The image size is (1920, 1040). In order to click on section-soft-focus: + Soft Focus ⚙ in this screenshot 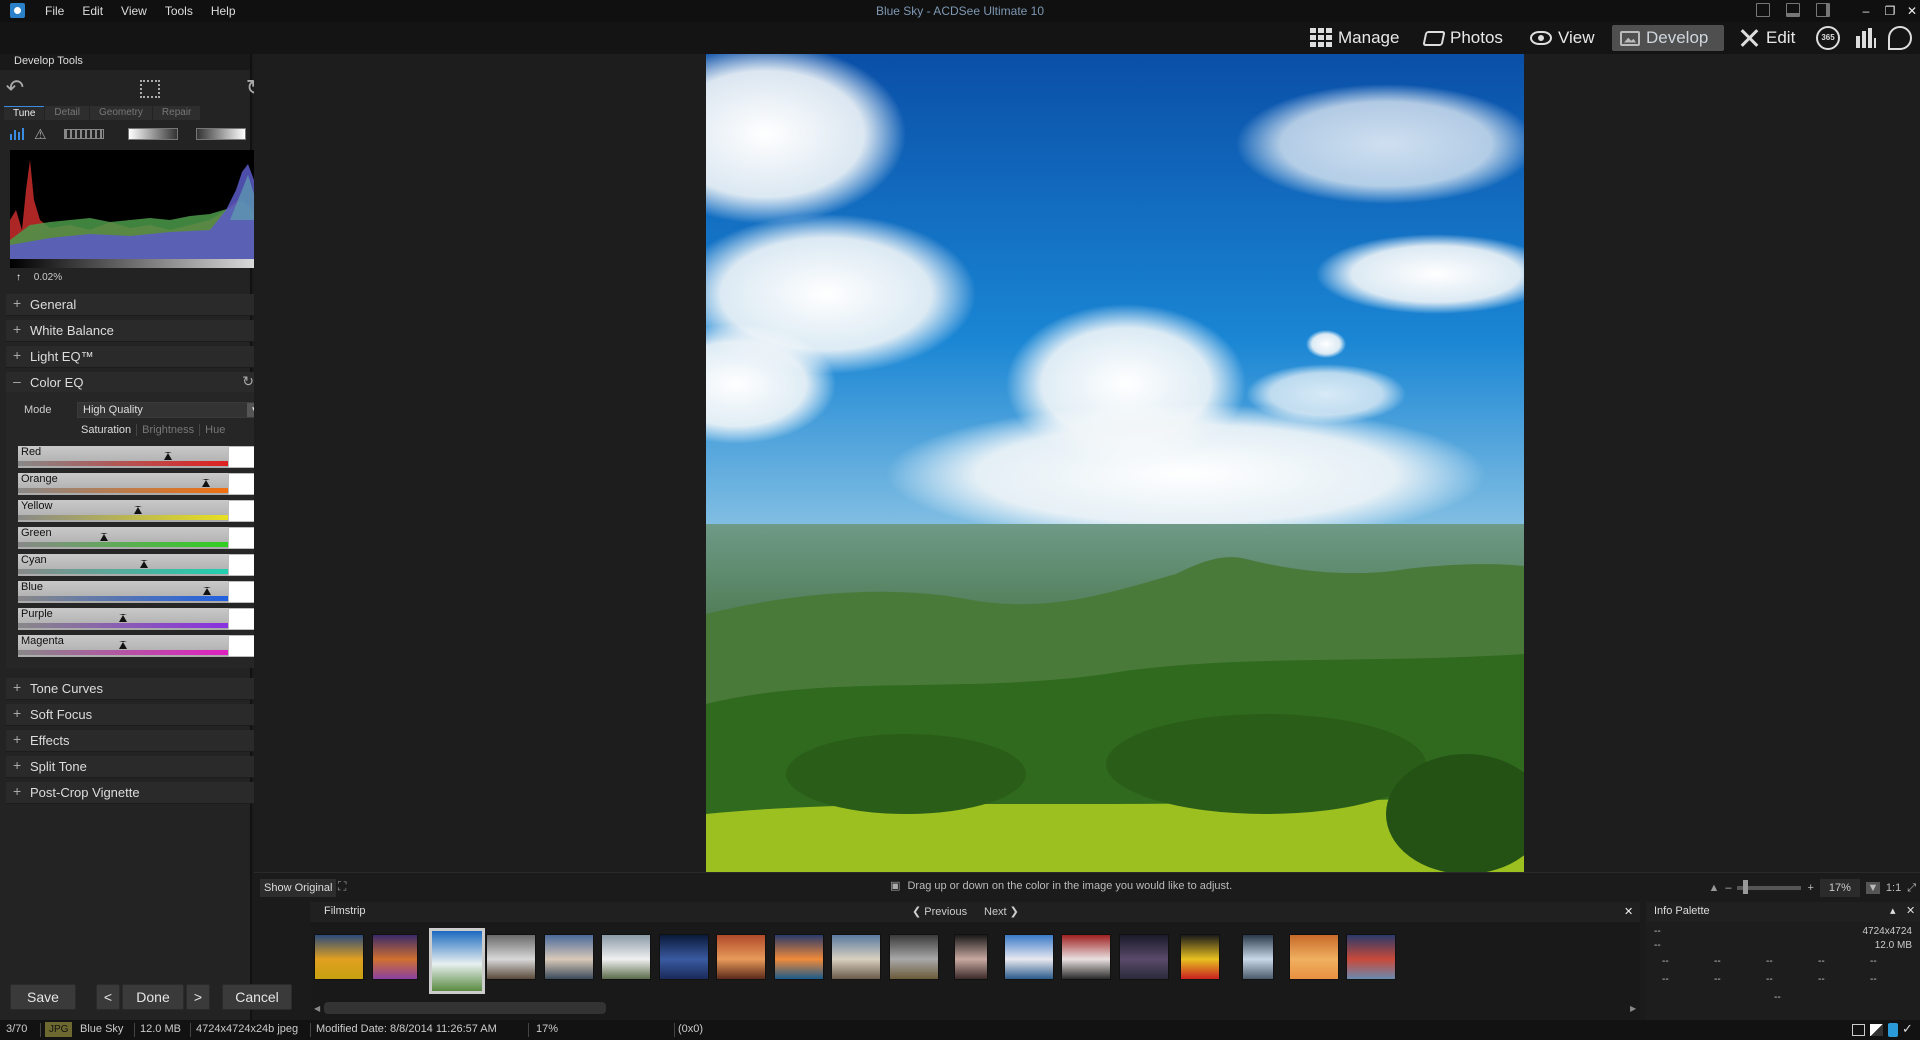, I will do `click(151, 715)`.